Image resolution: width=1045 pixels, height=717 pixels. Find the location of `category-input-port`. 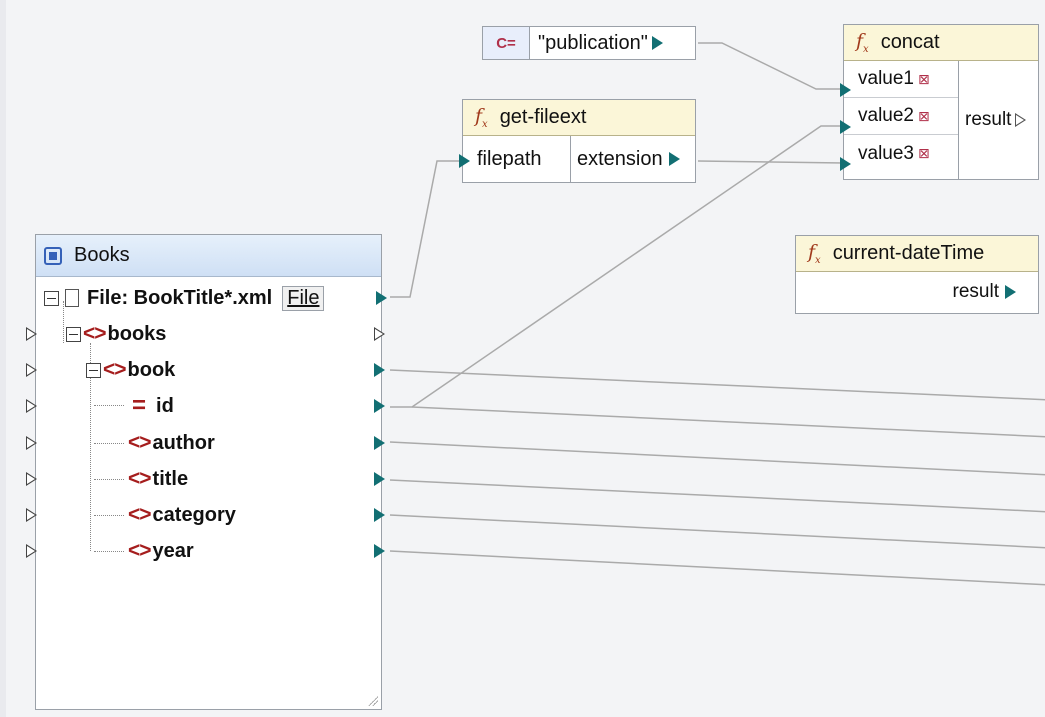

category-input-port is located at coordinates (31, 515).